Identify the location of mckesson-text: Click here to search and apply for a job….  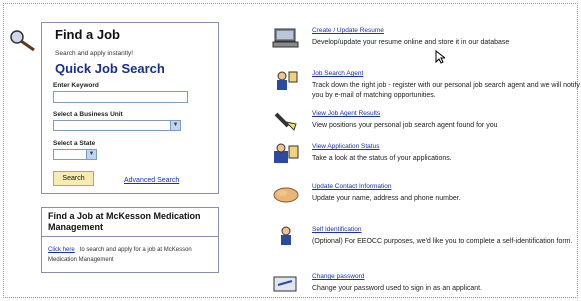
(132, 255).